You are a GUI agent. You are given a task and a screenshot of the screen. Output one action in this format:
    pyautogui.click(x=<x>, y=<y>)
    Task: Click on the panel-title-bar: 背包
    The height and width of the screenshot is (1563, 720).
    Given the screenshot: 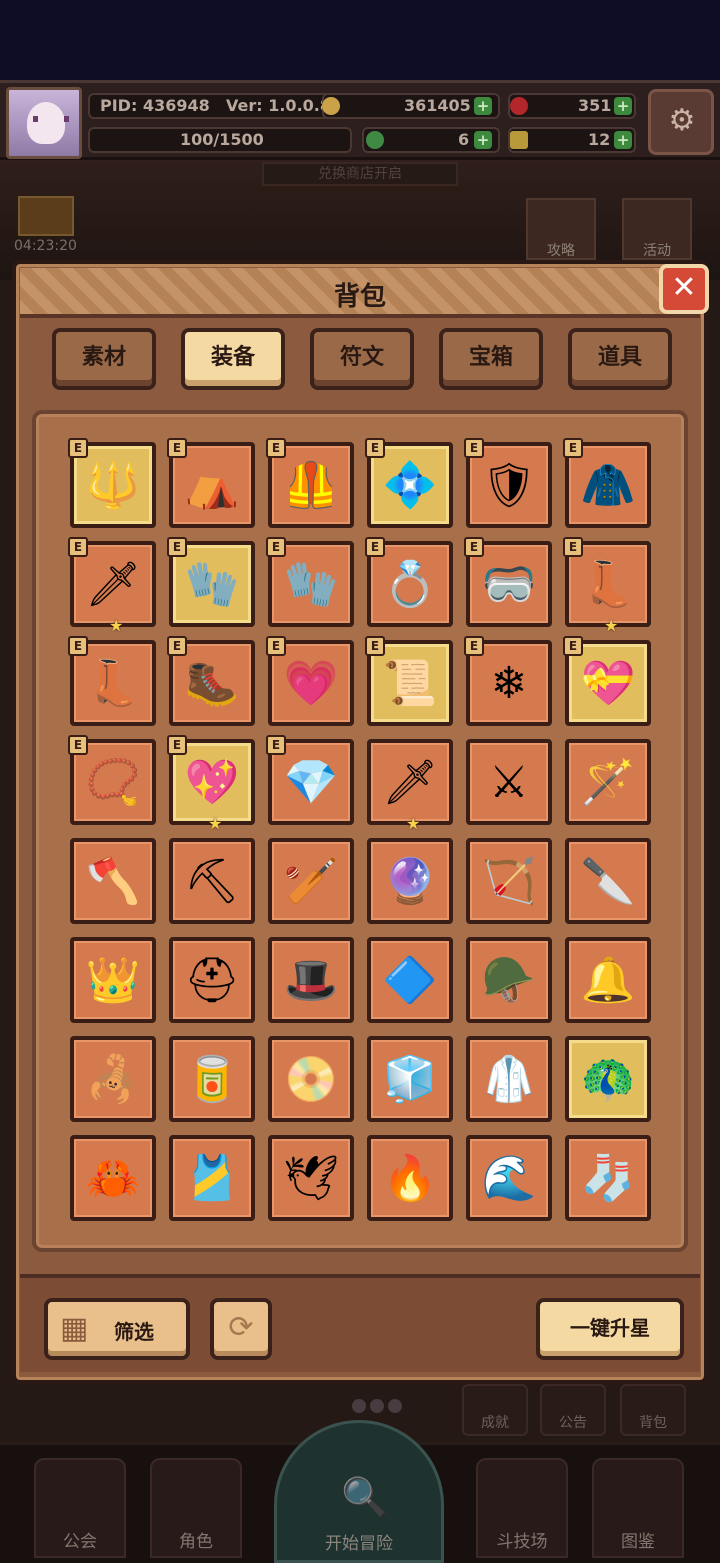 What is the action you would take?
    pyautogui.click(x=360, y=293)
    